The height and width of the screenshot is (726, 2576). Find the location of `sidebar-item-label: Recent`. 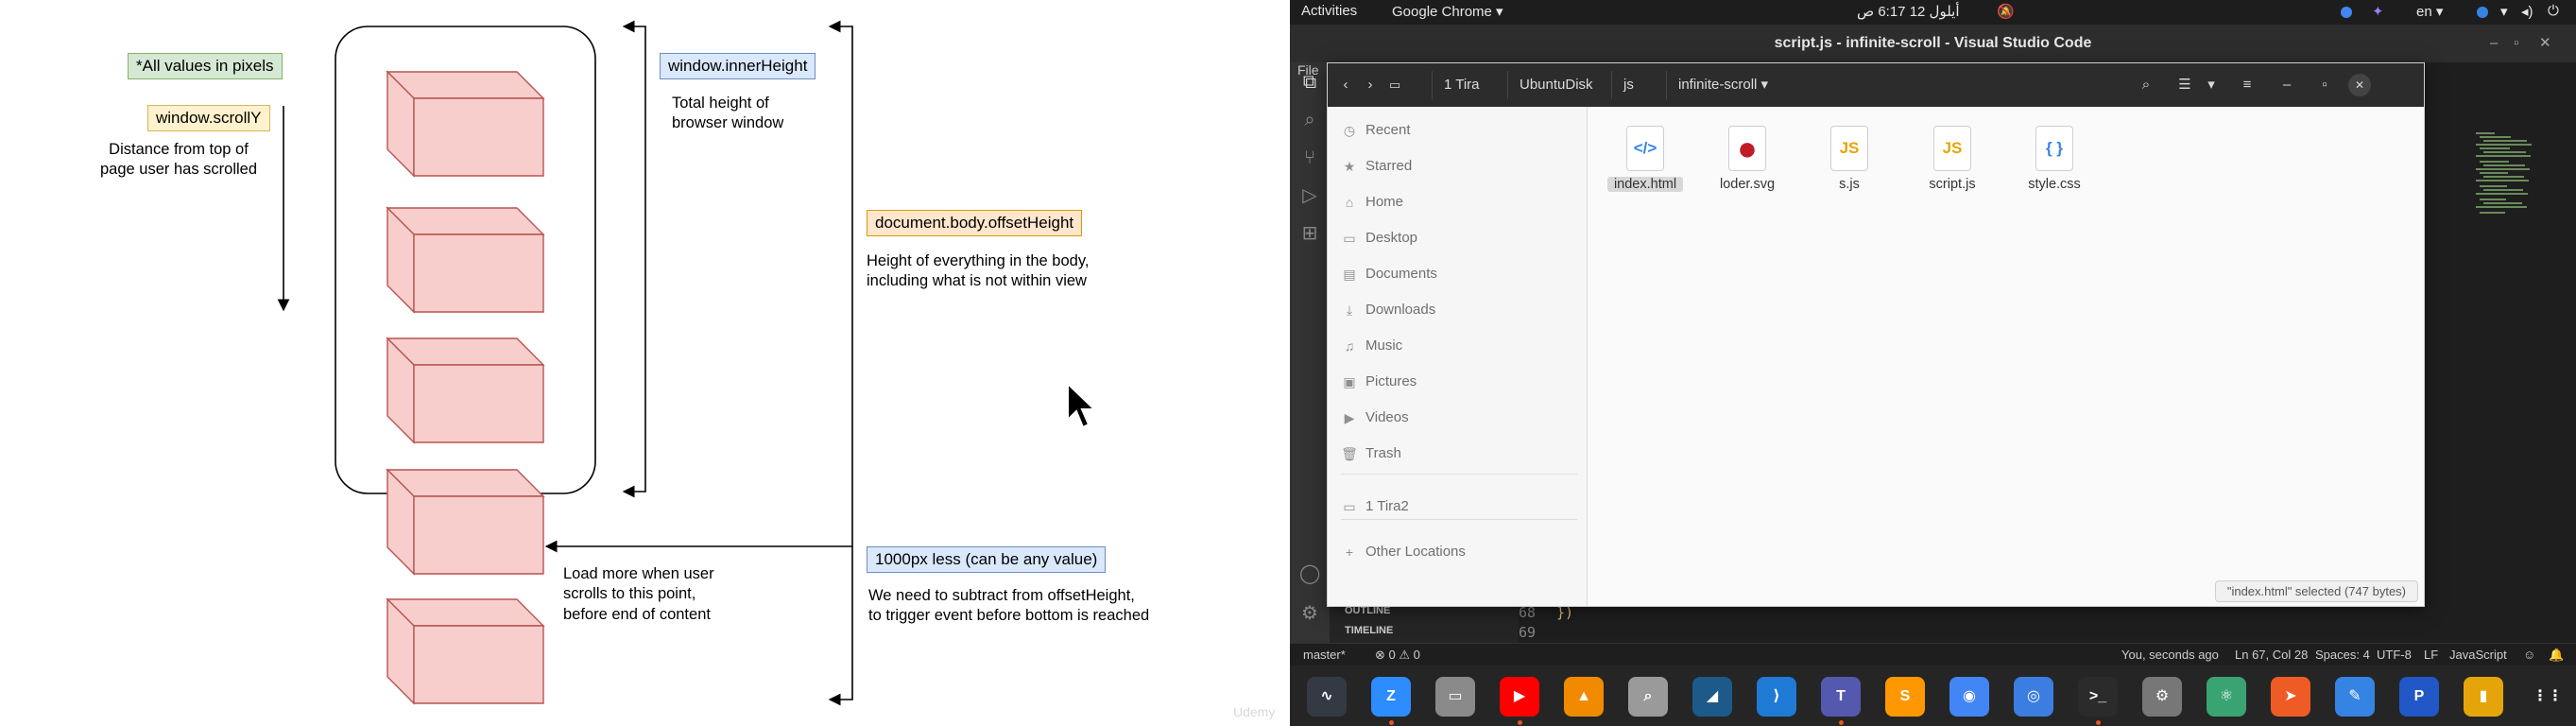

sidebar-item-label: Recent is located at coordinates (1388, 130).